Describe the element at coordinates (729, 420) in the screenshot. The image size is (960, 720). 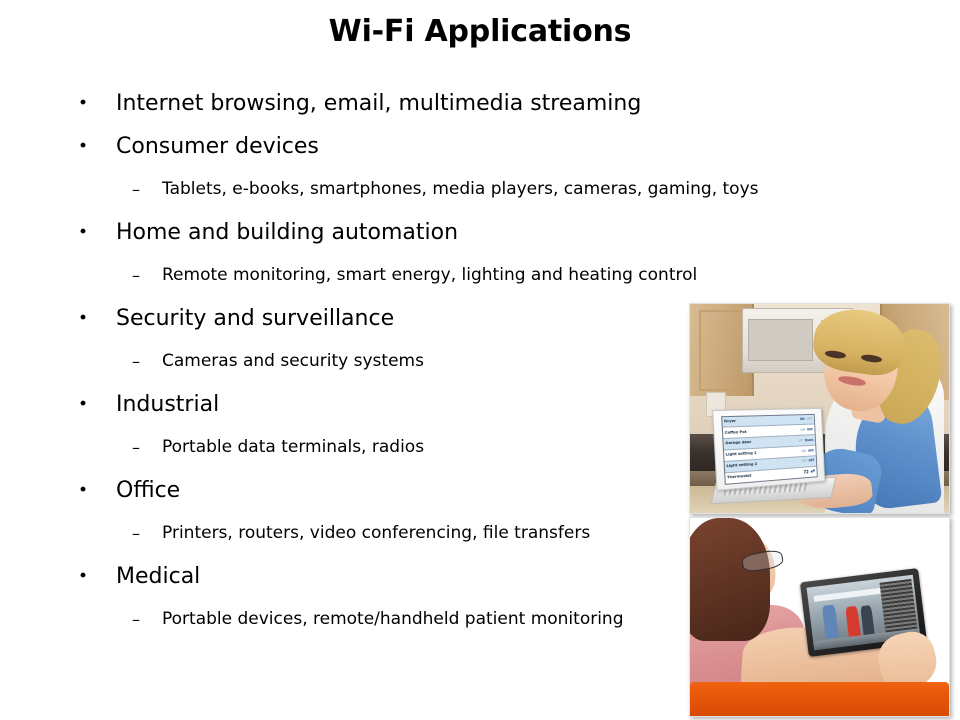
I see `control-label: Dryer` at that location.